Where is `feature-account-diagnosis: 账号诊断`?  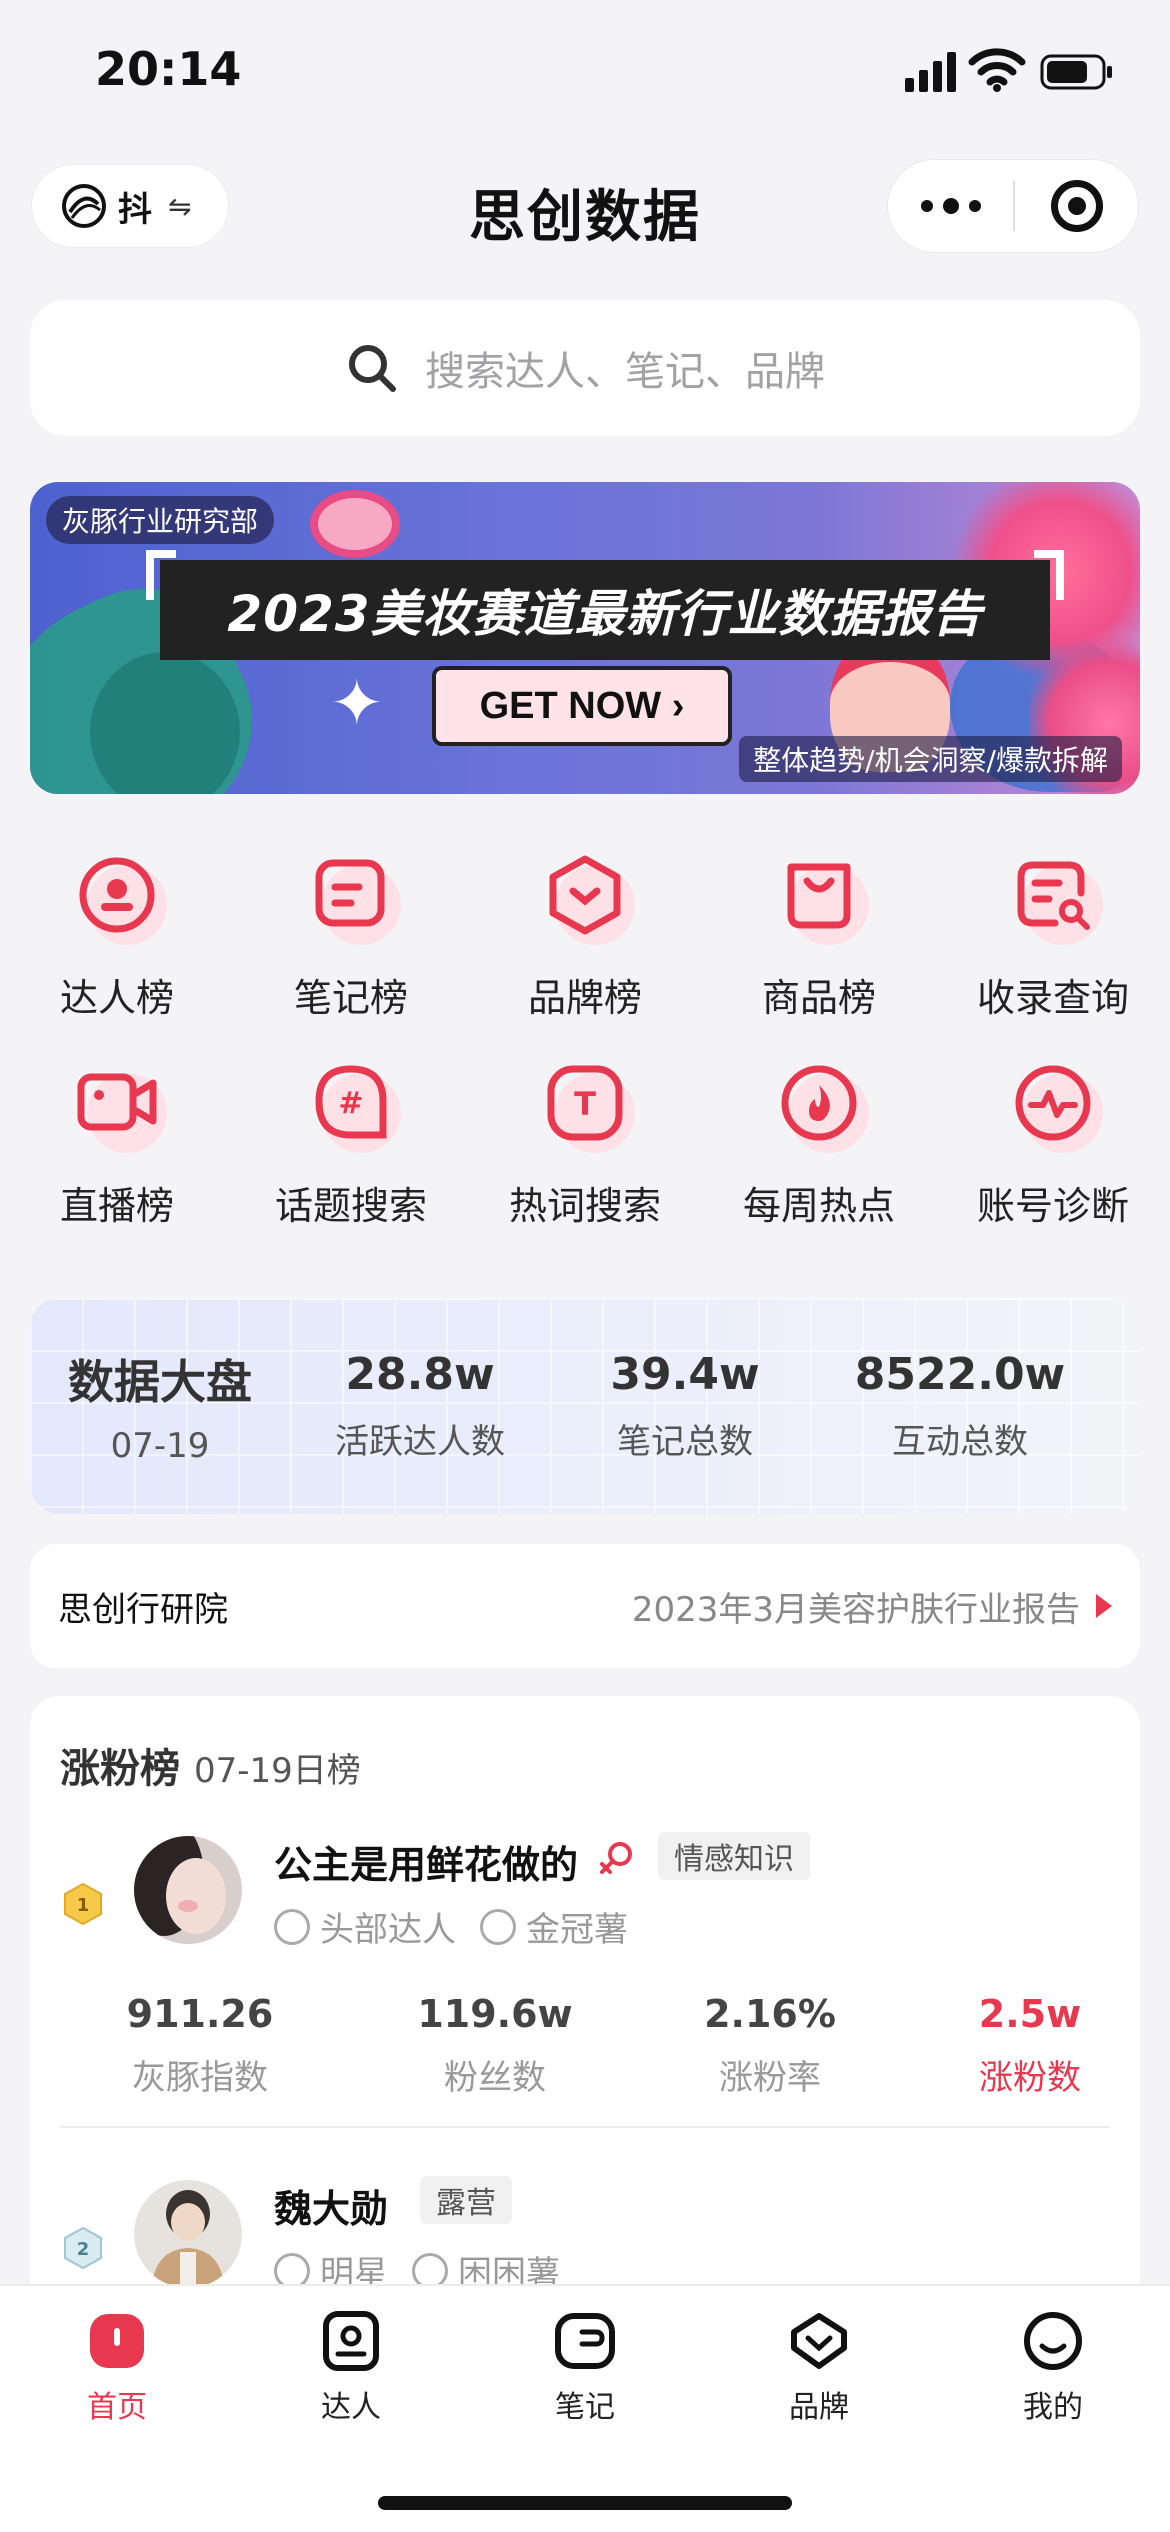 feature-account-diagnosis: 账号诊断 is located at coordinates (1053, 1157).